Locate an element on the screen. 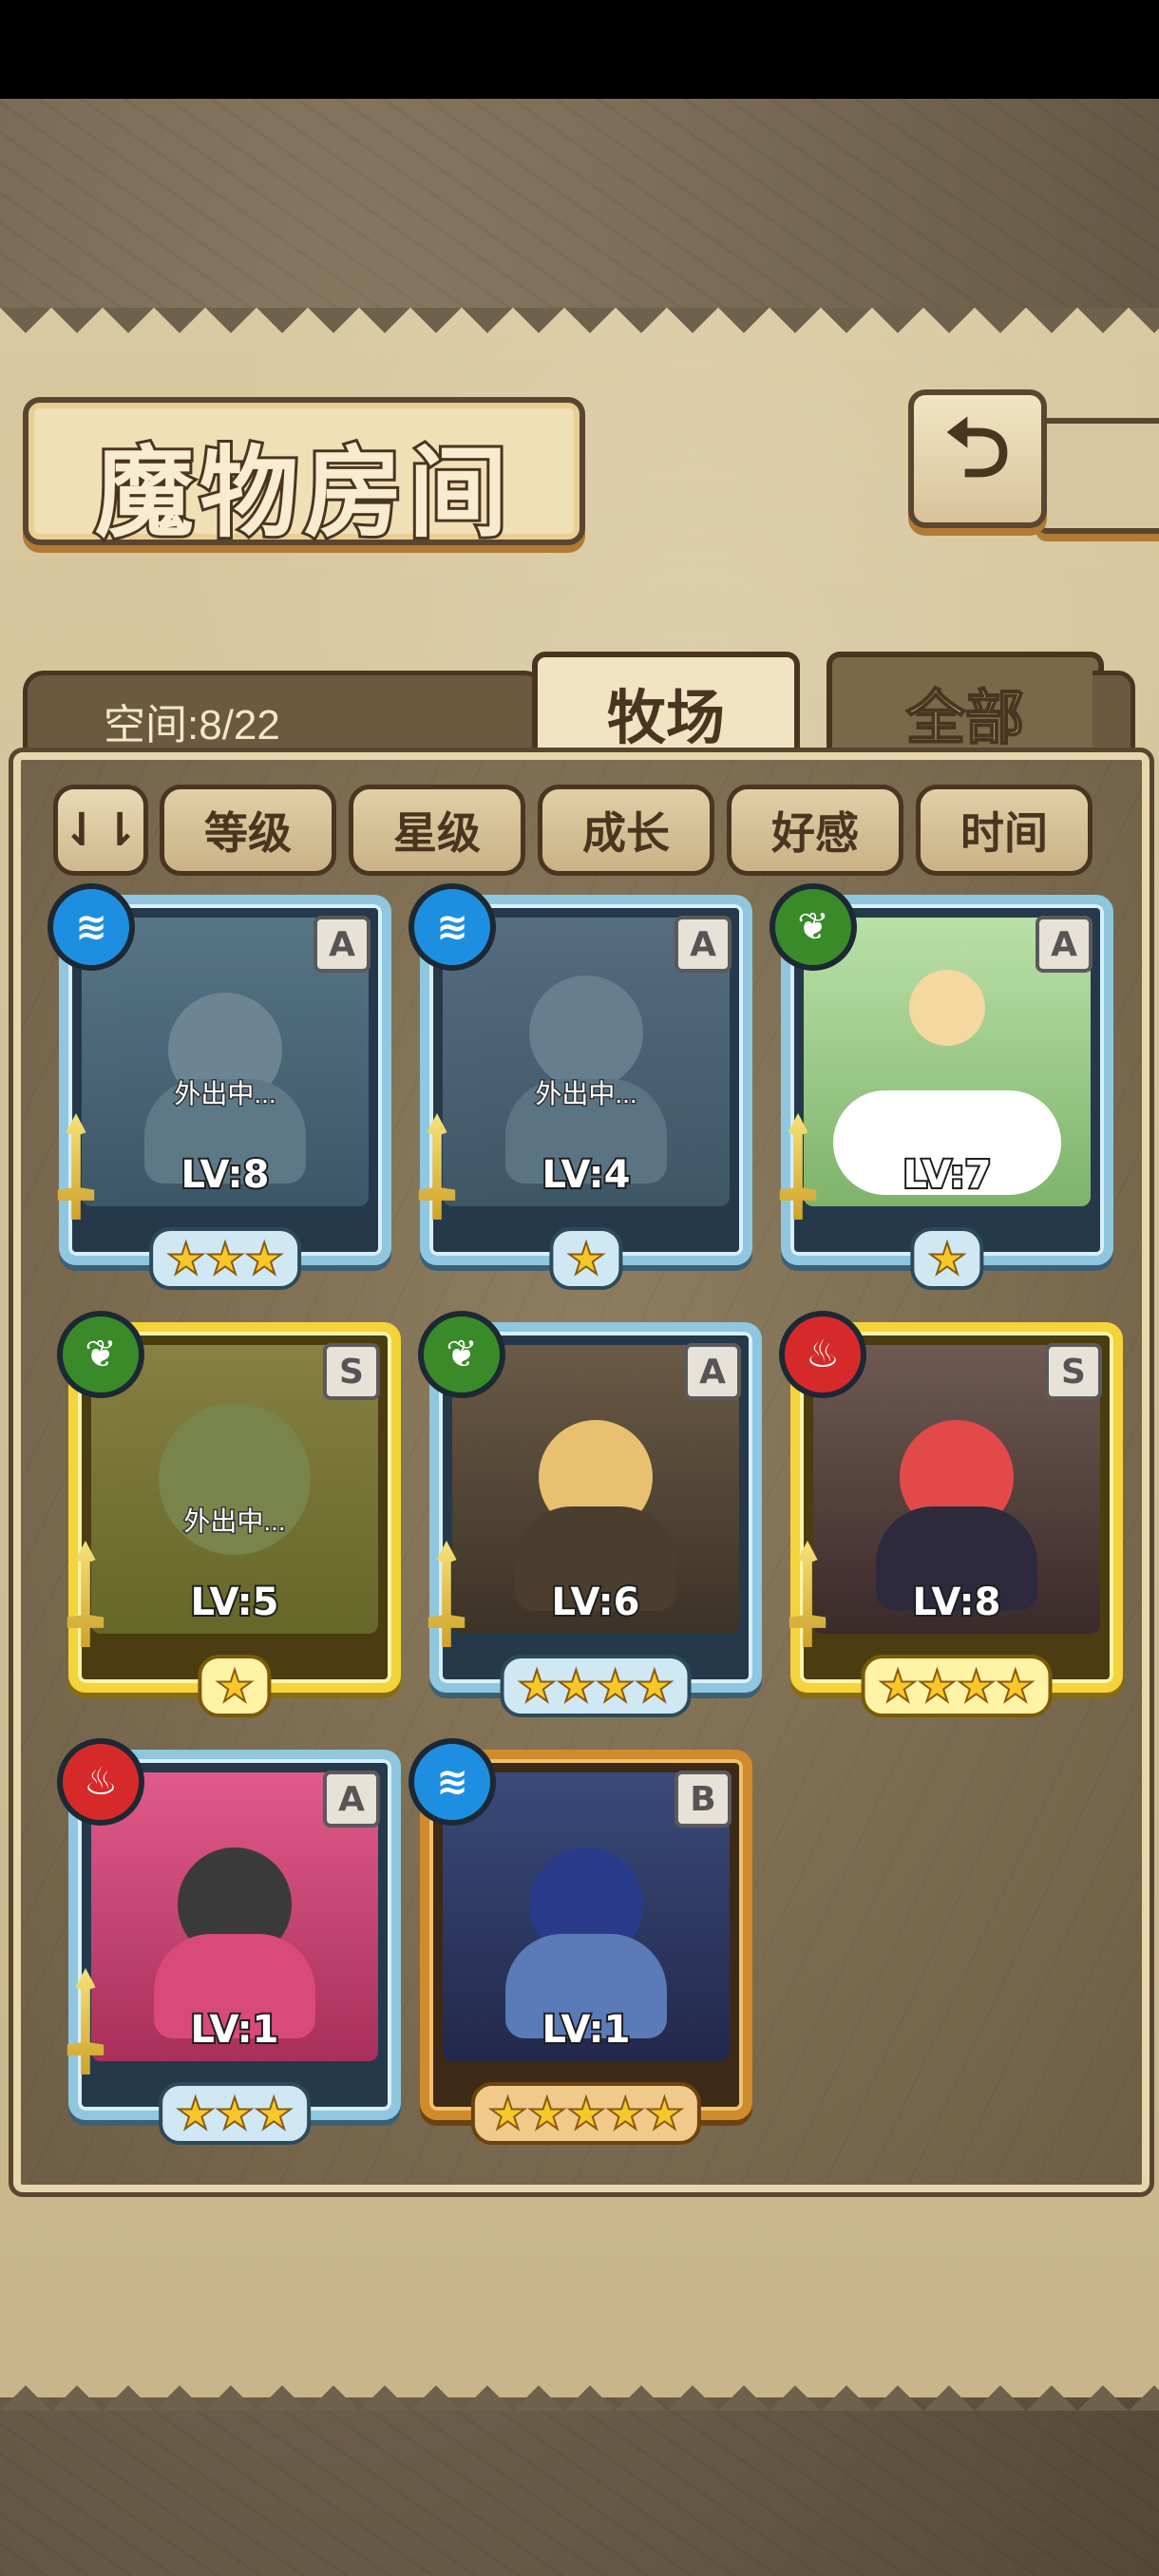  monster-figure is located at coordinates (947, 1007).